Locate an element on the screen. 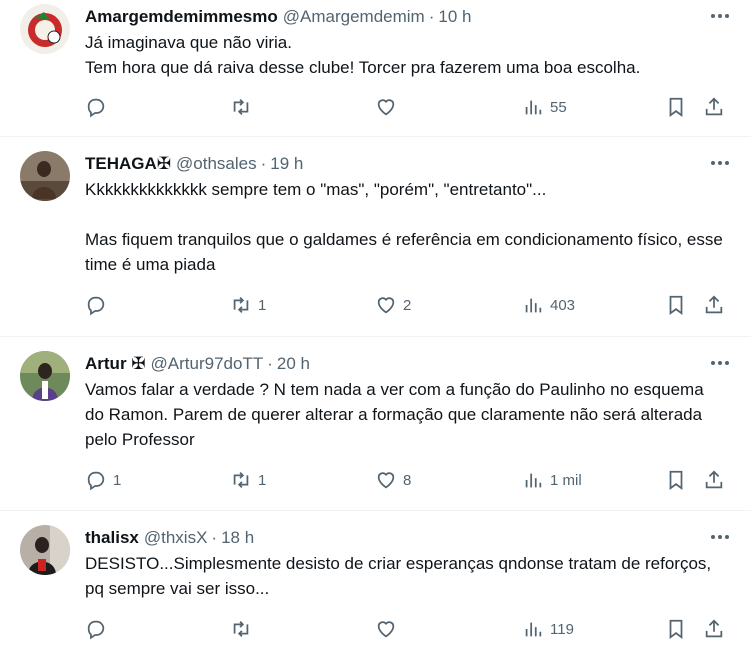 This screenshot has width=751, height=669. timestamp: 18 h is located at coordinates (237, 538).